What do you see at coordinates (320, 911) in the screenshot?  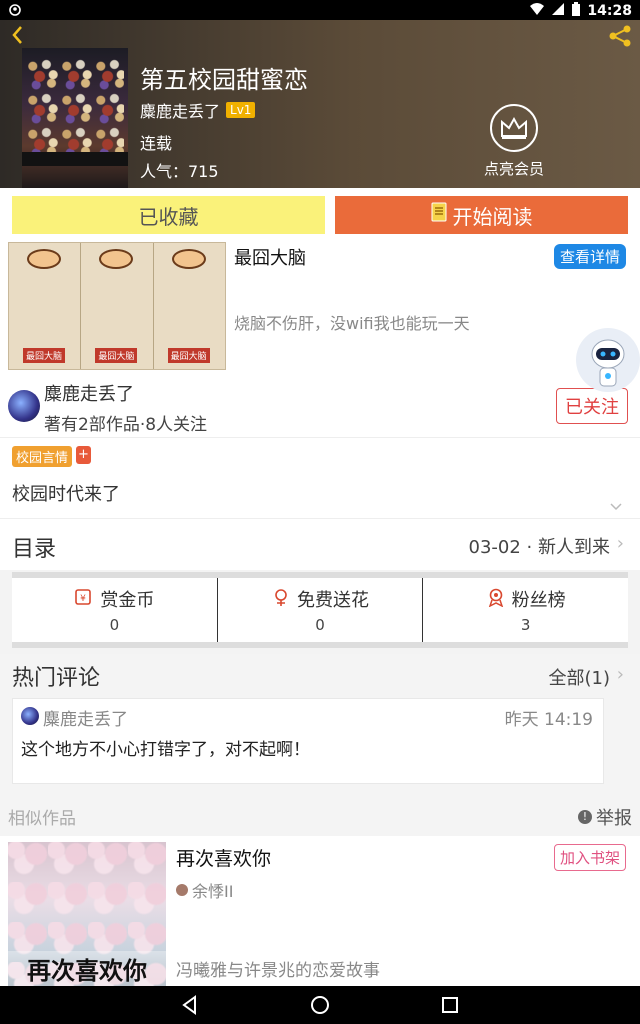 I see `similar-work-item: 再次喜欢你 再次喜欢你 余悸II 冯曦雅与许景兆的恋爱故事 加入书架` at bounding box center [320, 911].